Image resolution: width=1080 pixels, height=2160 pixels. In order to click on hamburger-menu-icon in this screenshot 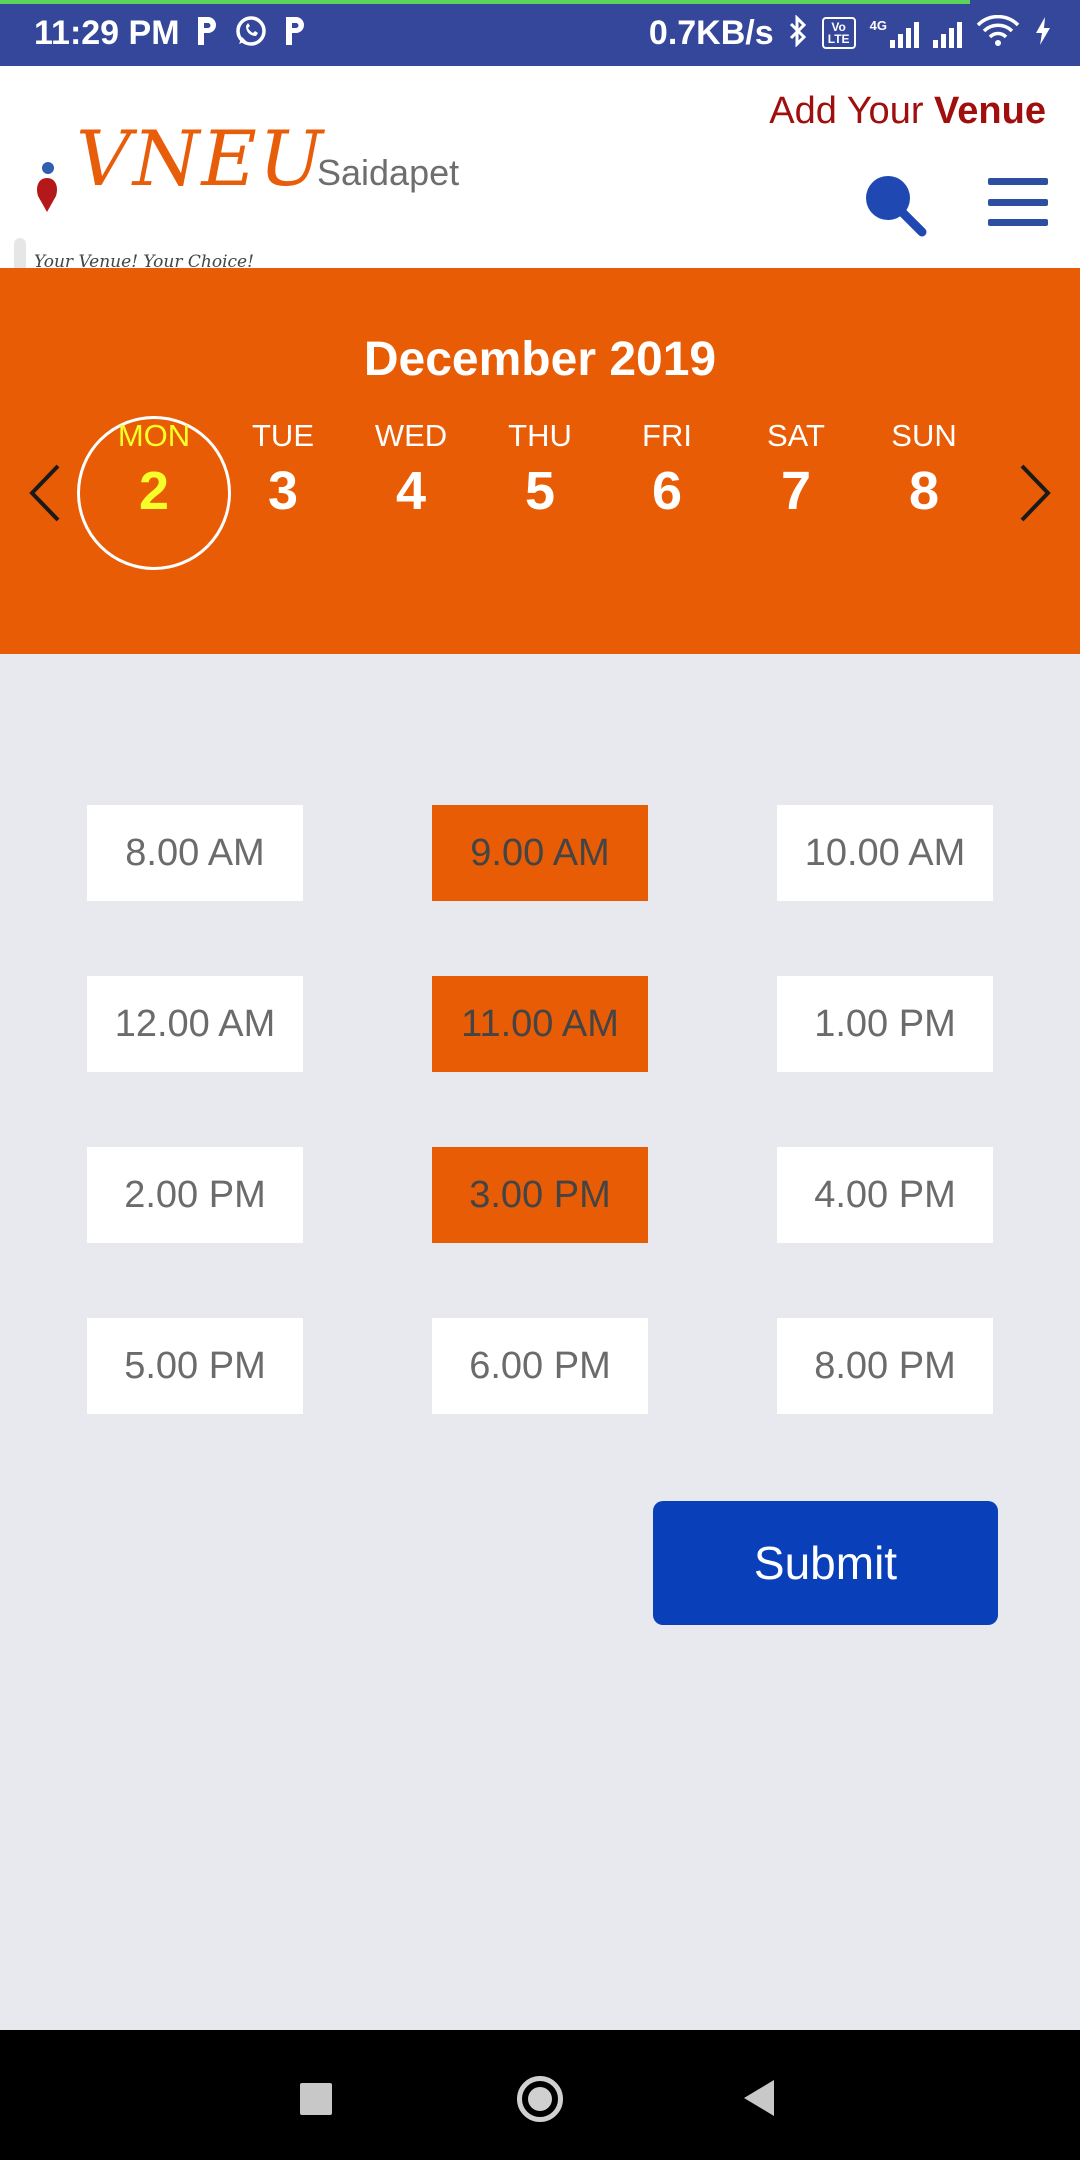, I will do `click(1018, 202)`.